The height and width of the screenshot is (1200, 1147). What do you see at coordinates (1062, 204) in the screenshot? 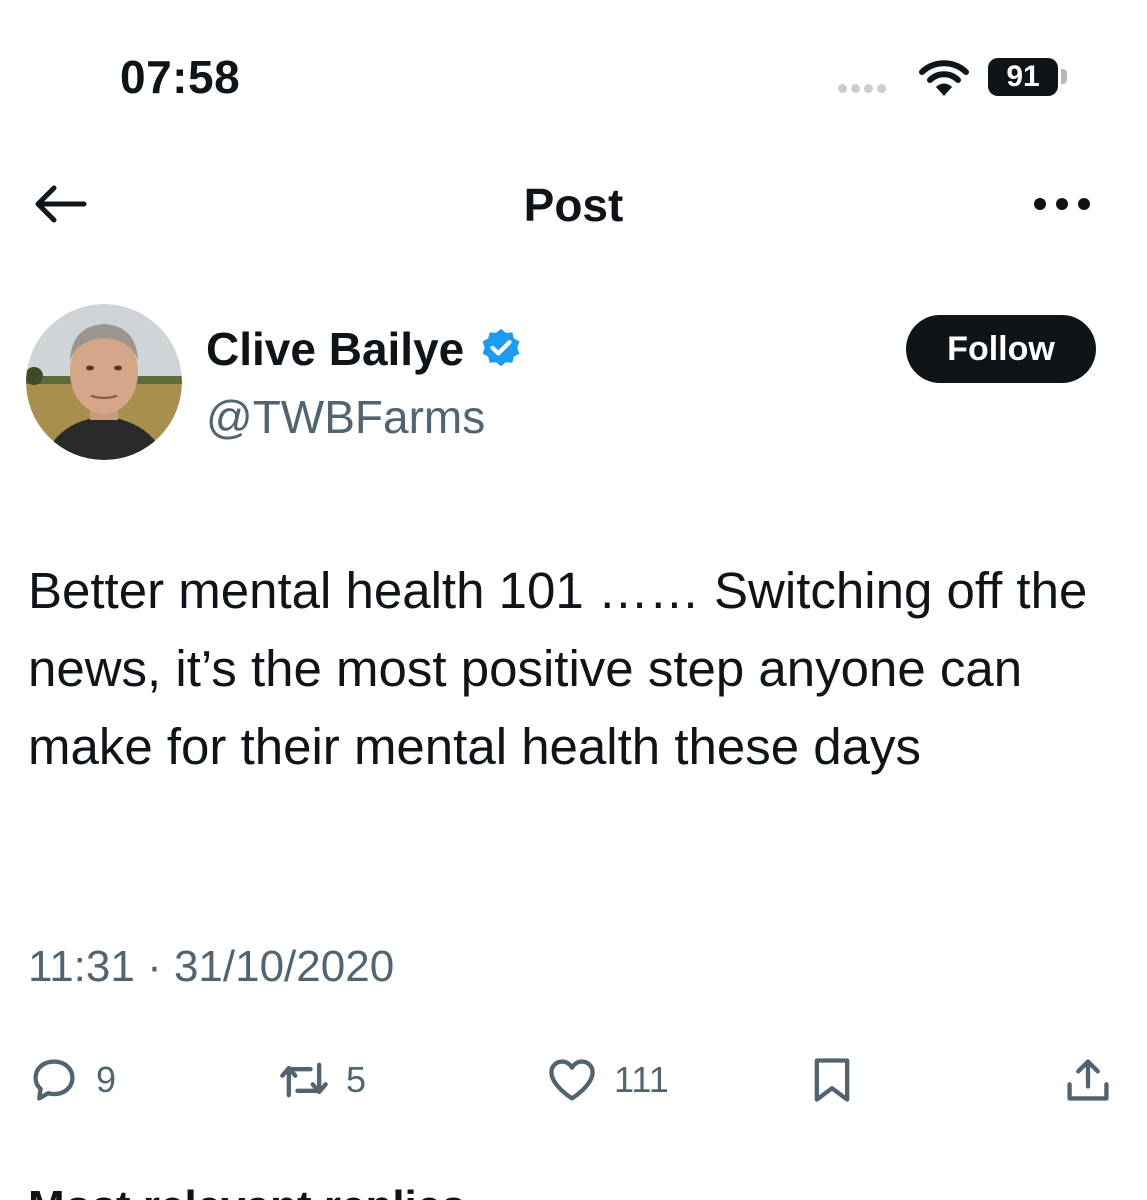
I see `more-horizontal-icon` at bounding box center [1062, 204].